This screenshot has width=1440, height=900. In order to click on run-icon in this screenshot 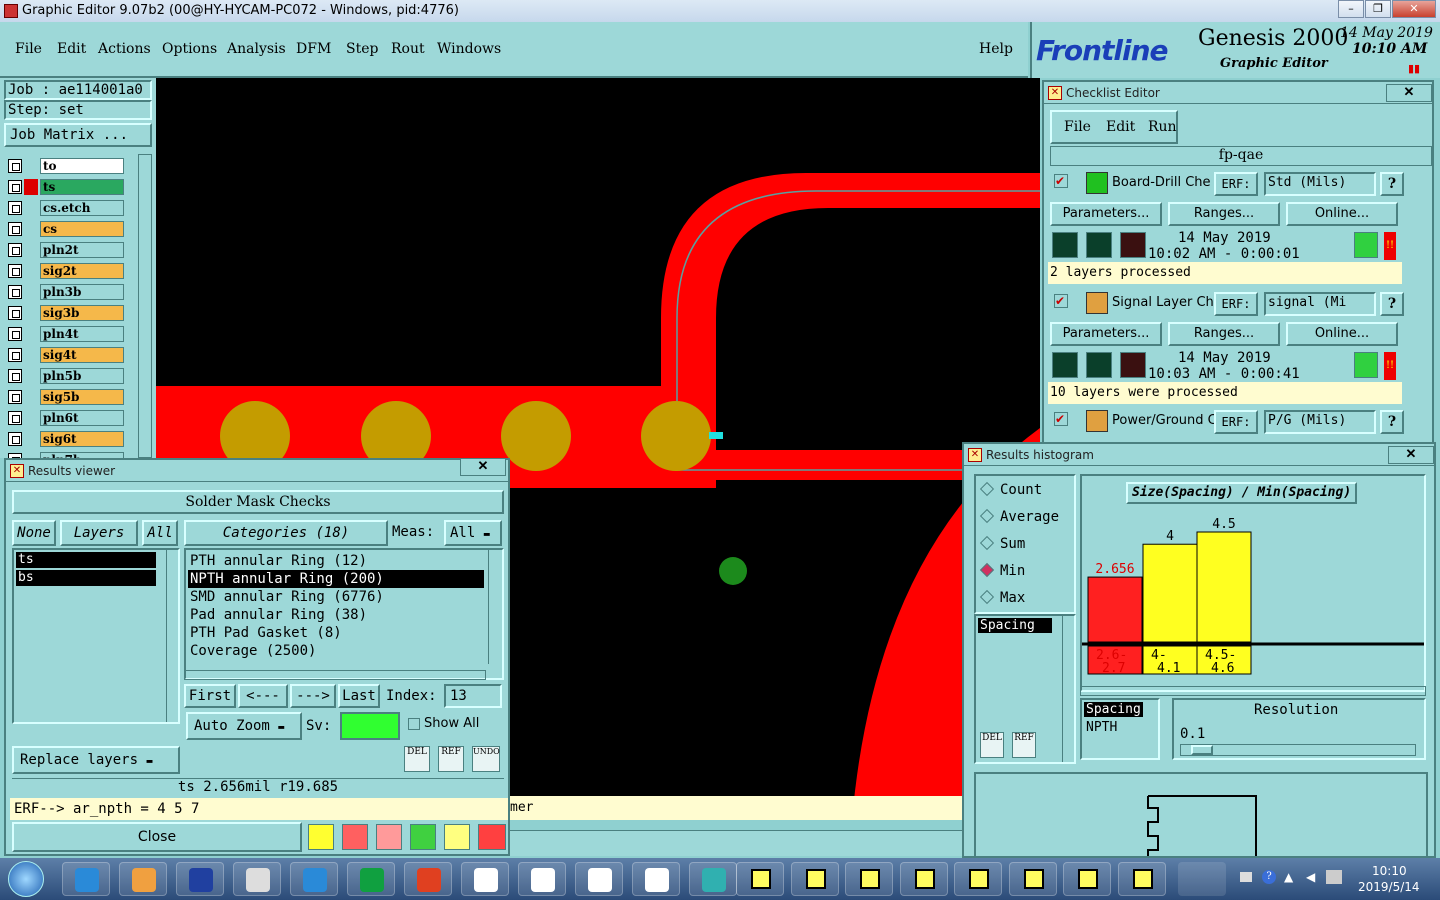, I will do `click(1065, 245)`.